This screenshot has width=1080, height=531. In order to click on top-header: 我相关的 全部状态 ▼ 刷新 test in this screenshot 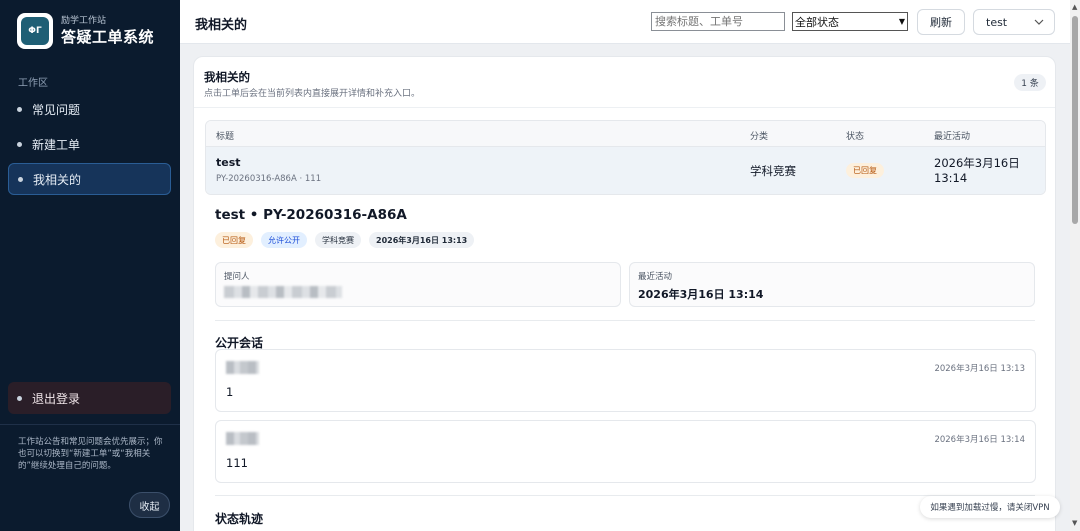, I will do `click(630, 22)`.